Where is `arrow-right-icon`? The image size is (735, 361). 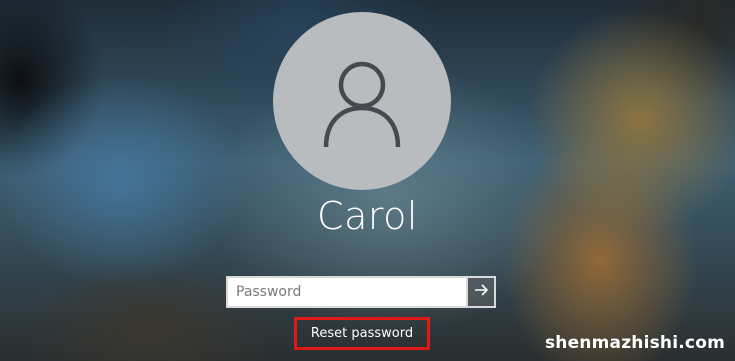 arrow-right-icon is located at coordinates (481, 292).